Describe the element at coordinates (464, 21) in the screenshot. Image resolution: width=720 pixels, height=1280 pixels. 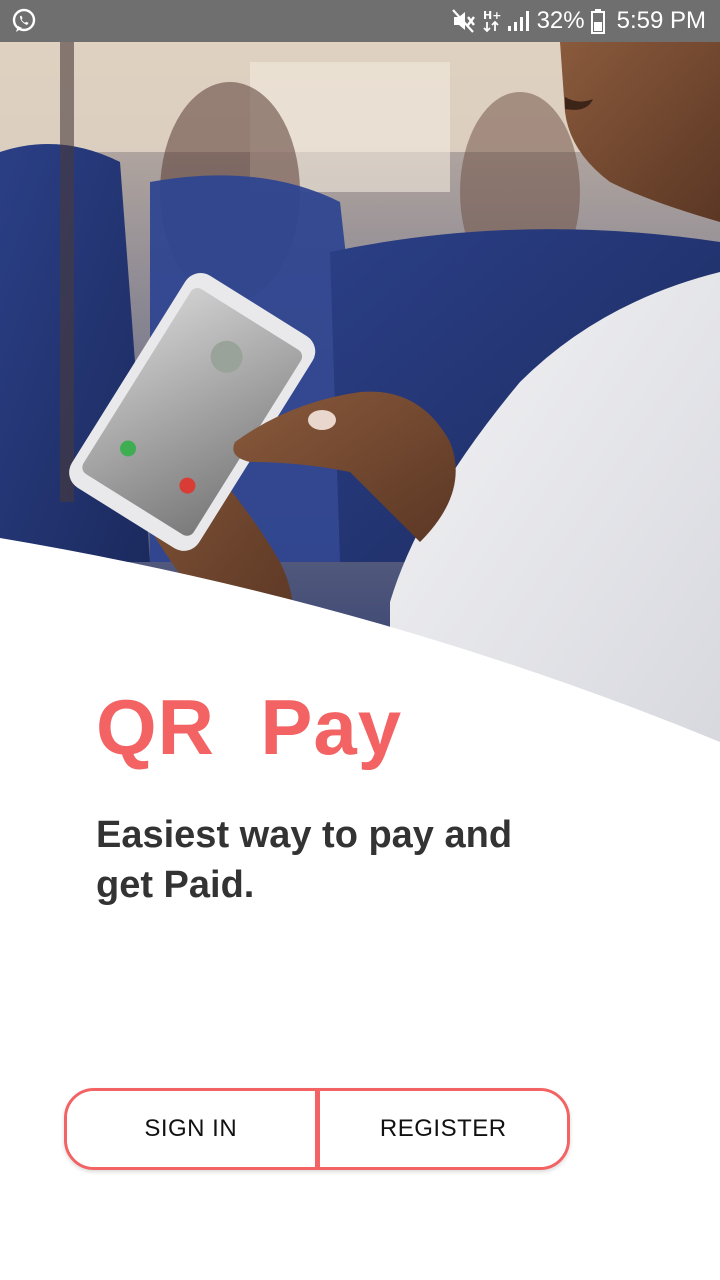
I see `mute-icon` at that location.